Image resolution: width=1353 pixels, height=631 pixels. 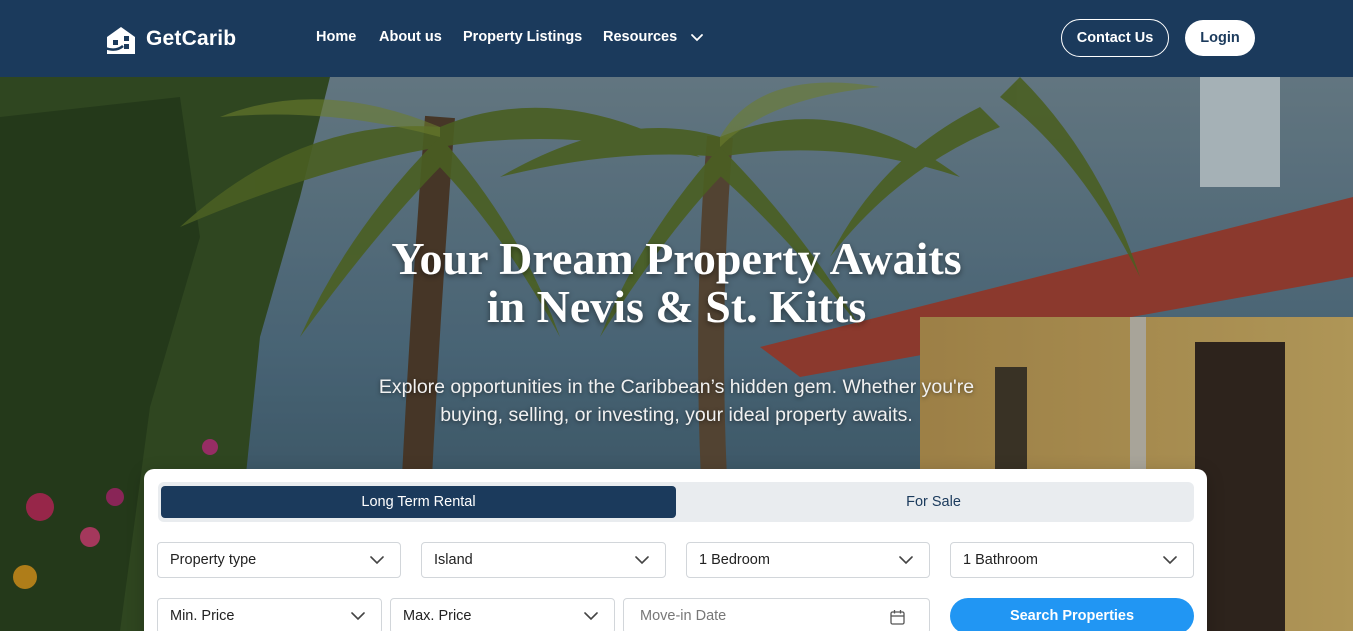 What do you see at coordinates (734, 560) in the screenshot?
I see `bedrooms-value: 1 Bedroom` at bounding box center [734, 560].